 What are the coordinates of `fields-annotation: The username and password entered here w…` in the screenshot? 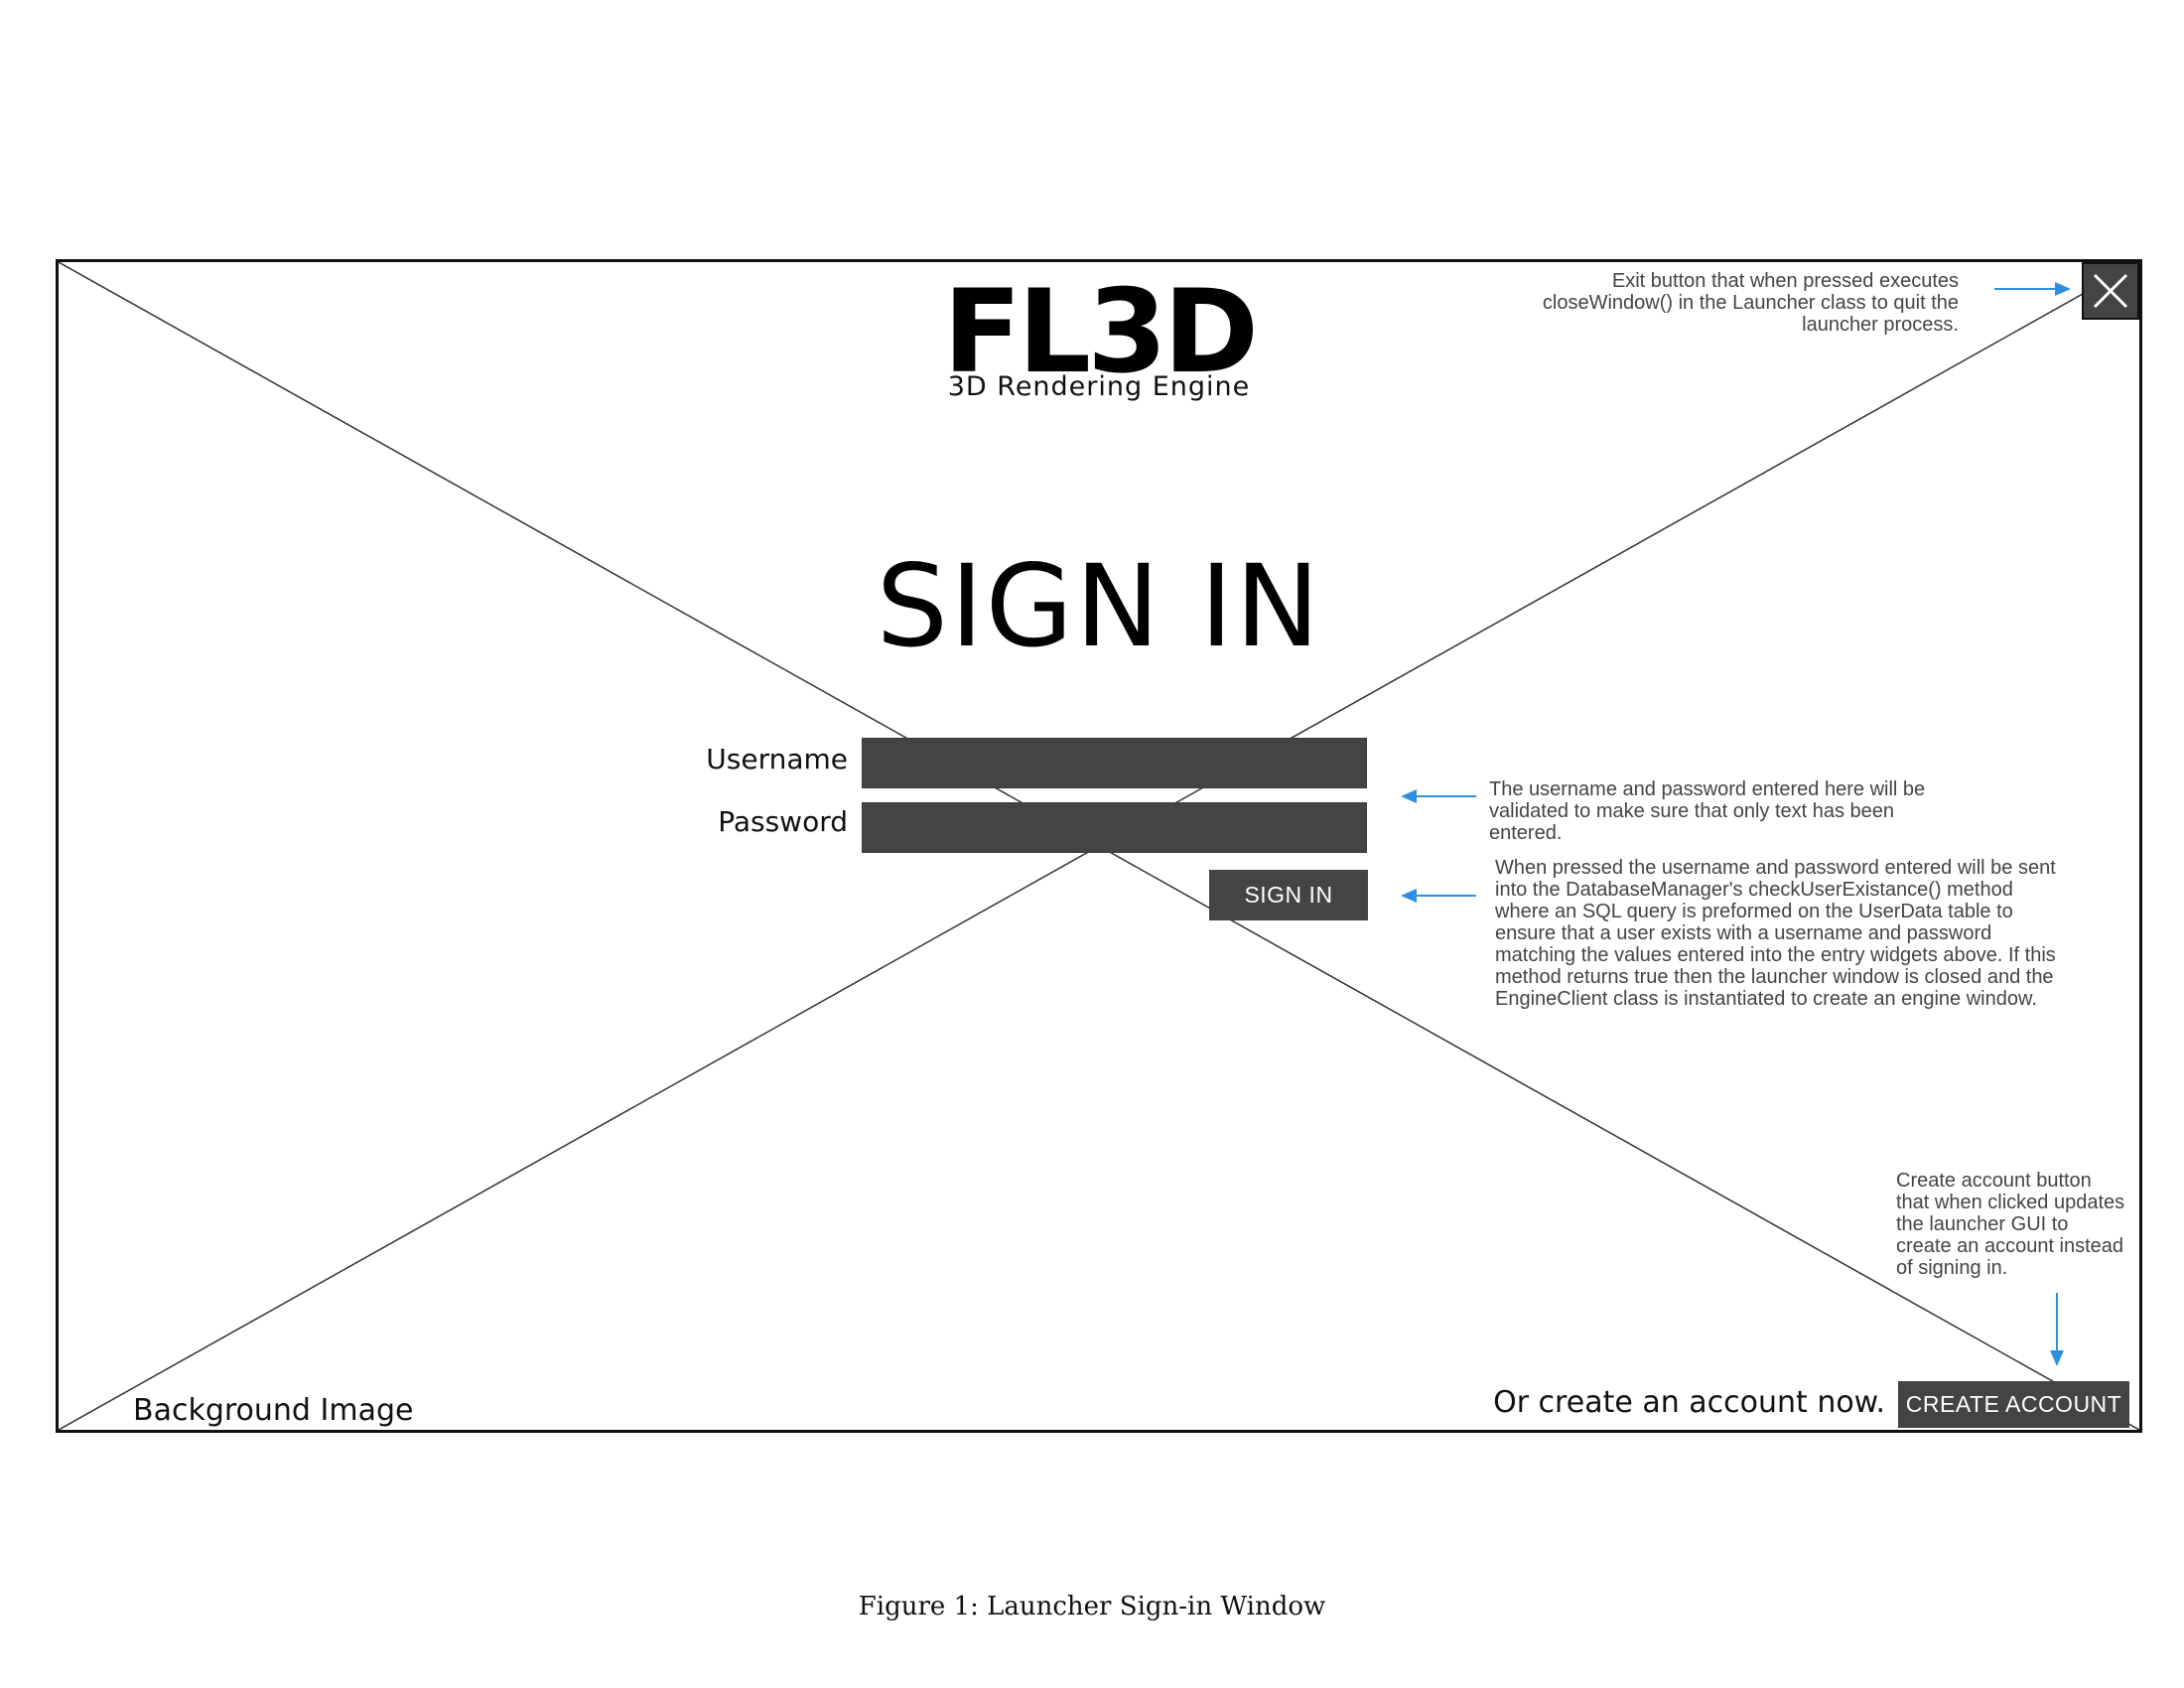 It's located at (1707, 811).